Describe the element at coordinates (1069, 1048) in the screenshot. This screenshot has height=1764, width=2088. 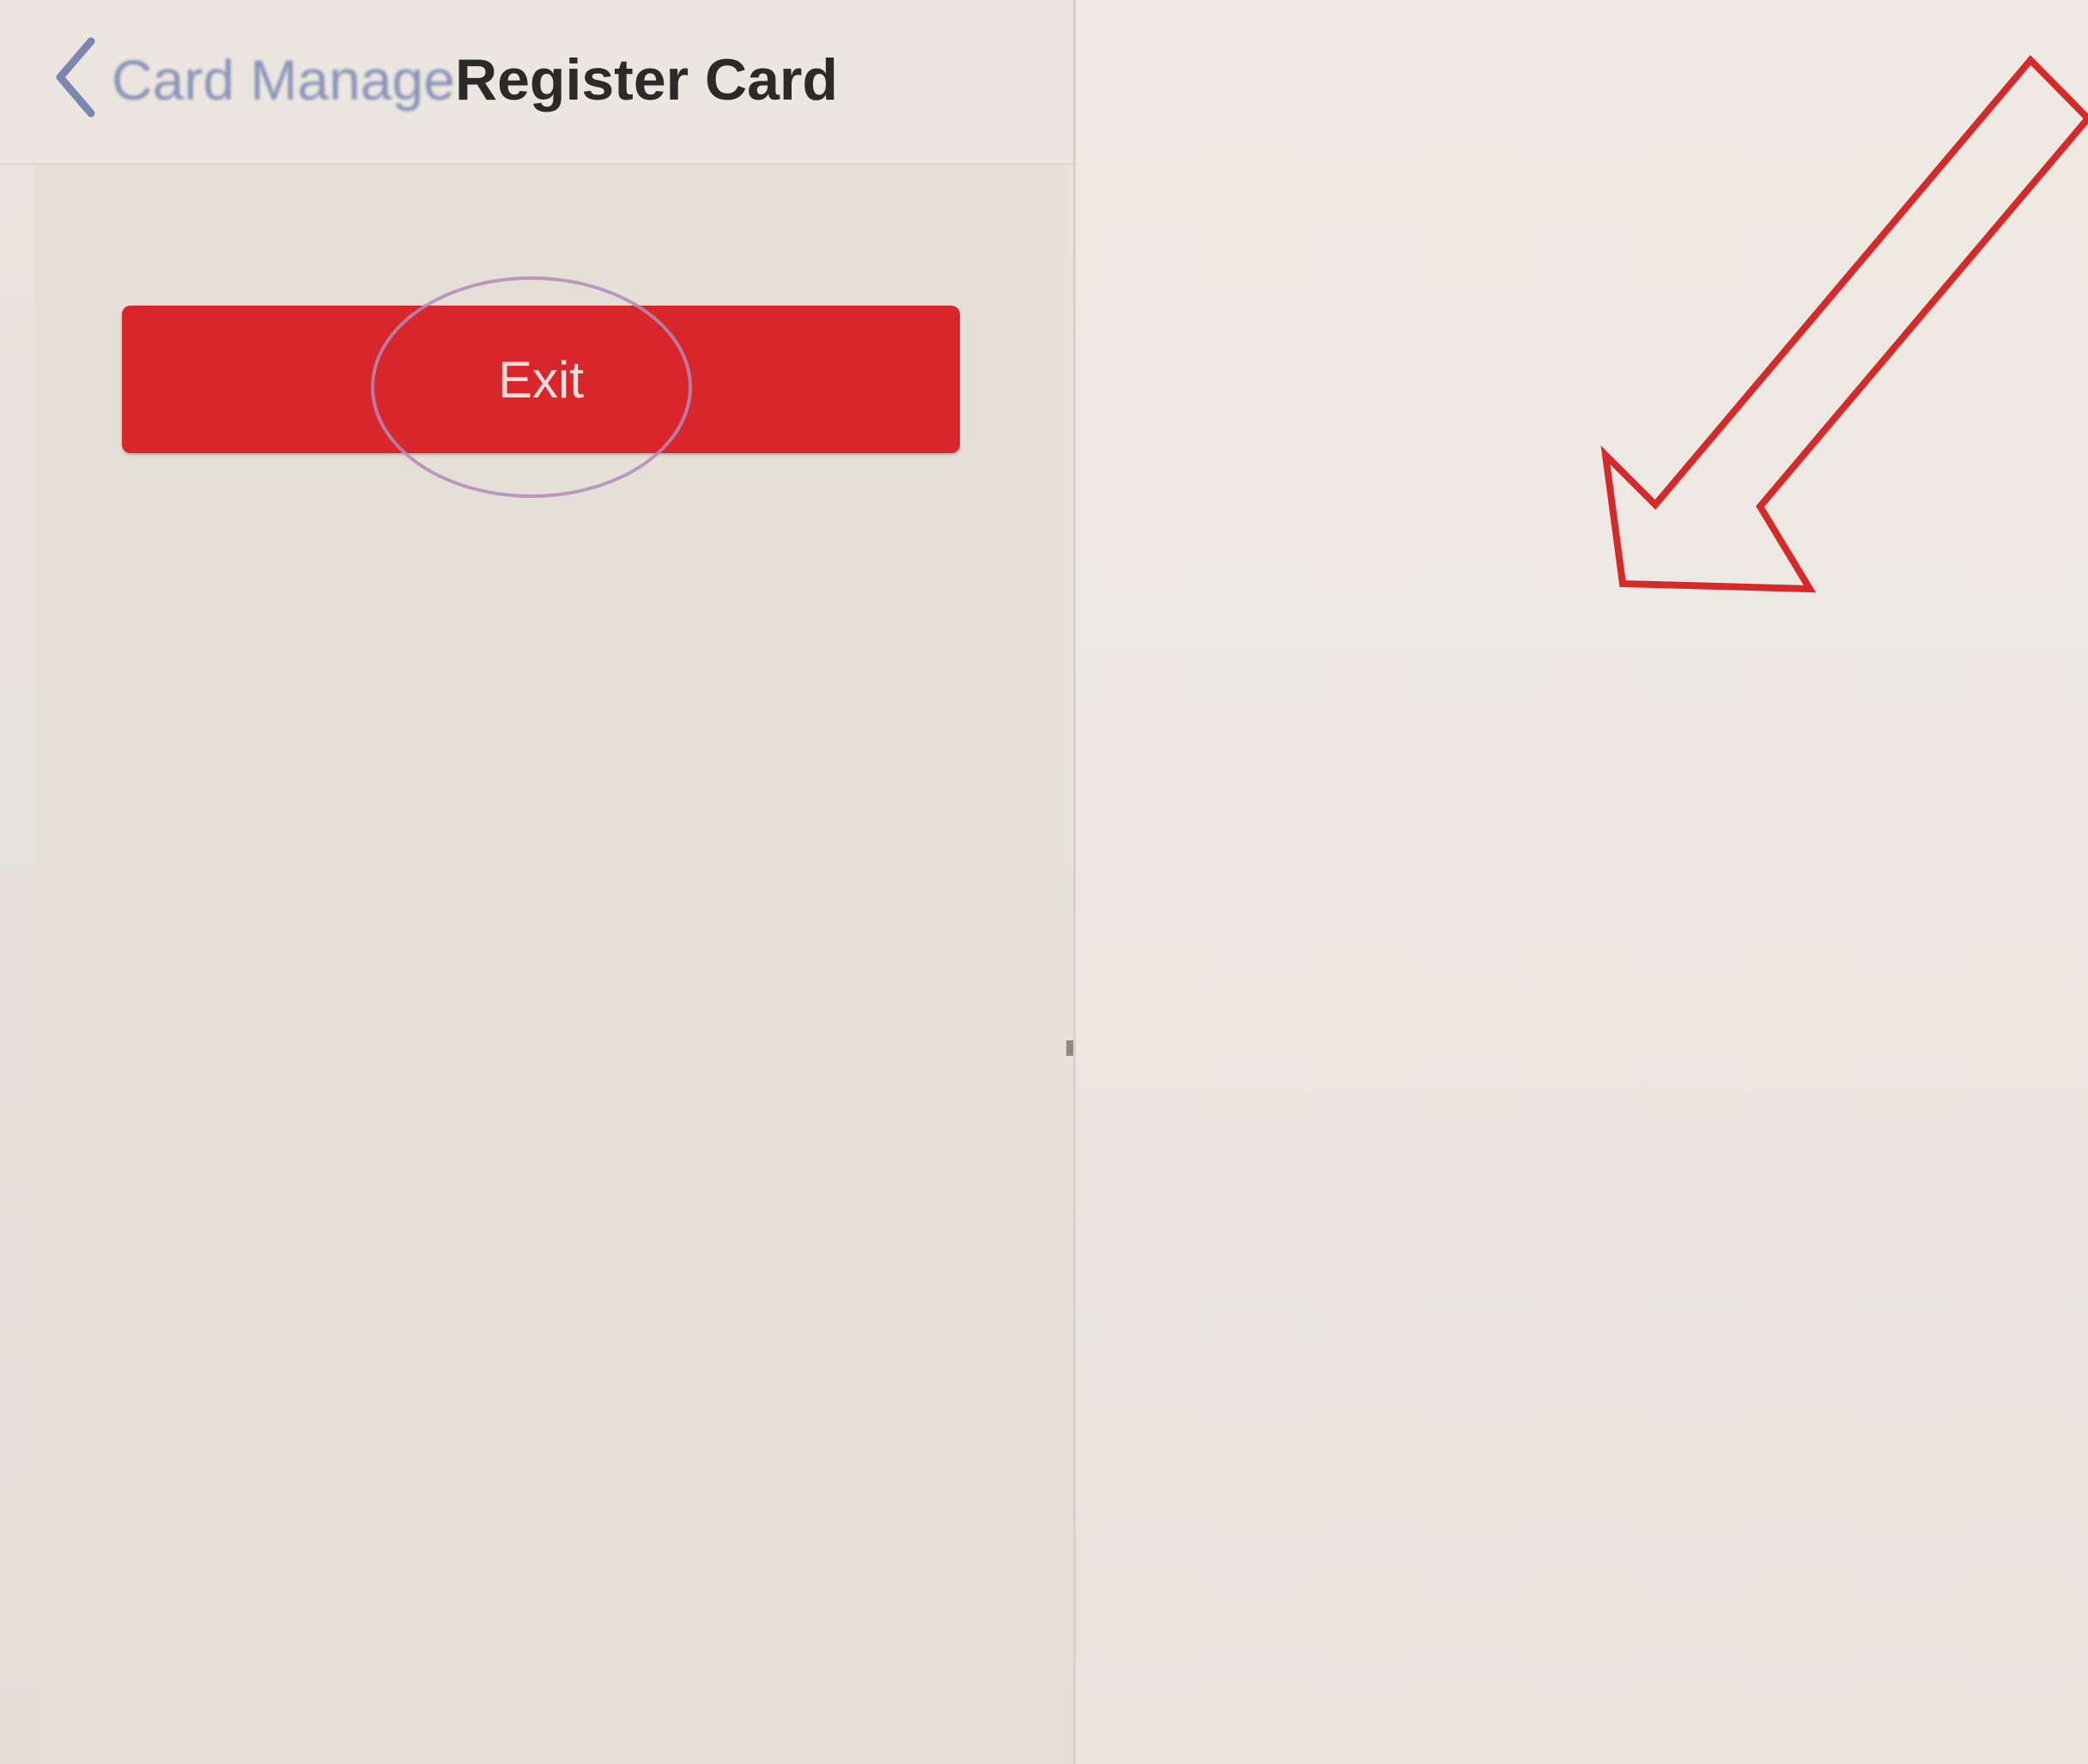
I see `divider-mark` at that location.